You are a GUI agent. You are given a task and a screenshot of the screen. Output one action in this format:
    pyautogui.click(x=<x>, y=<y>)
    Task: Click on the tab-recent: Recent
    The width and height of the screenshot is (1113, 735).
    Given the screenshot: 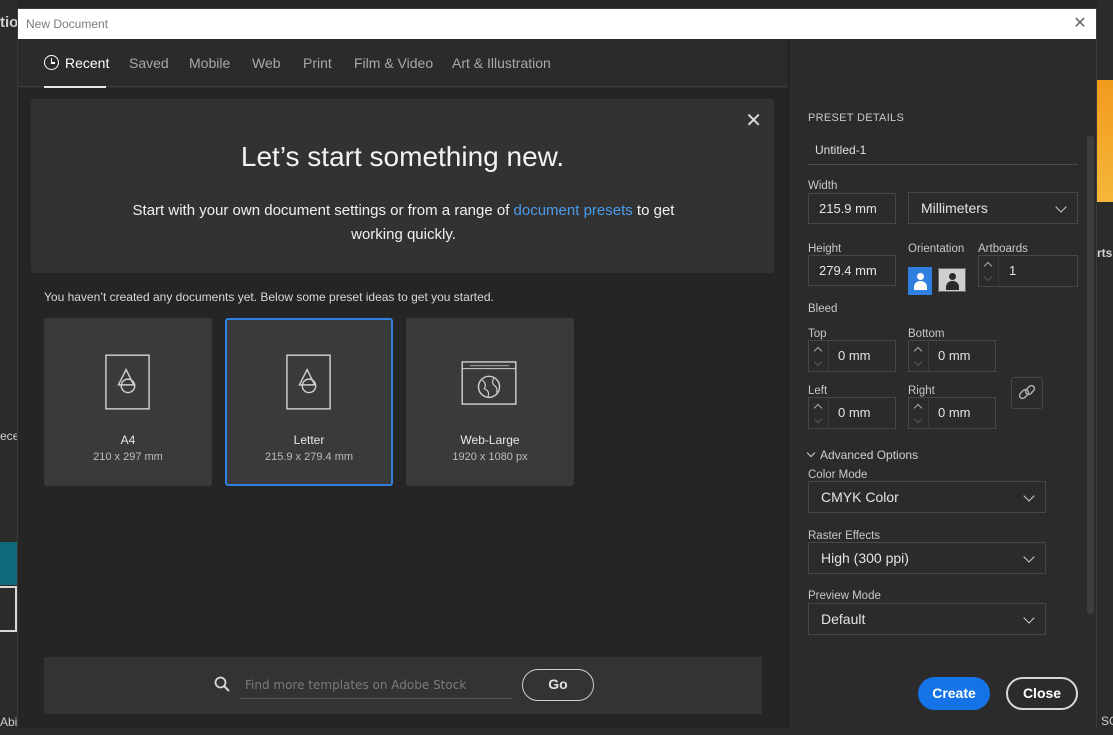 What is the action you would take?
    pyautogui.click(x=76, y=63)
    